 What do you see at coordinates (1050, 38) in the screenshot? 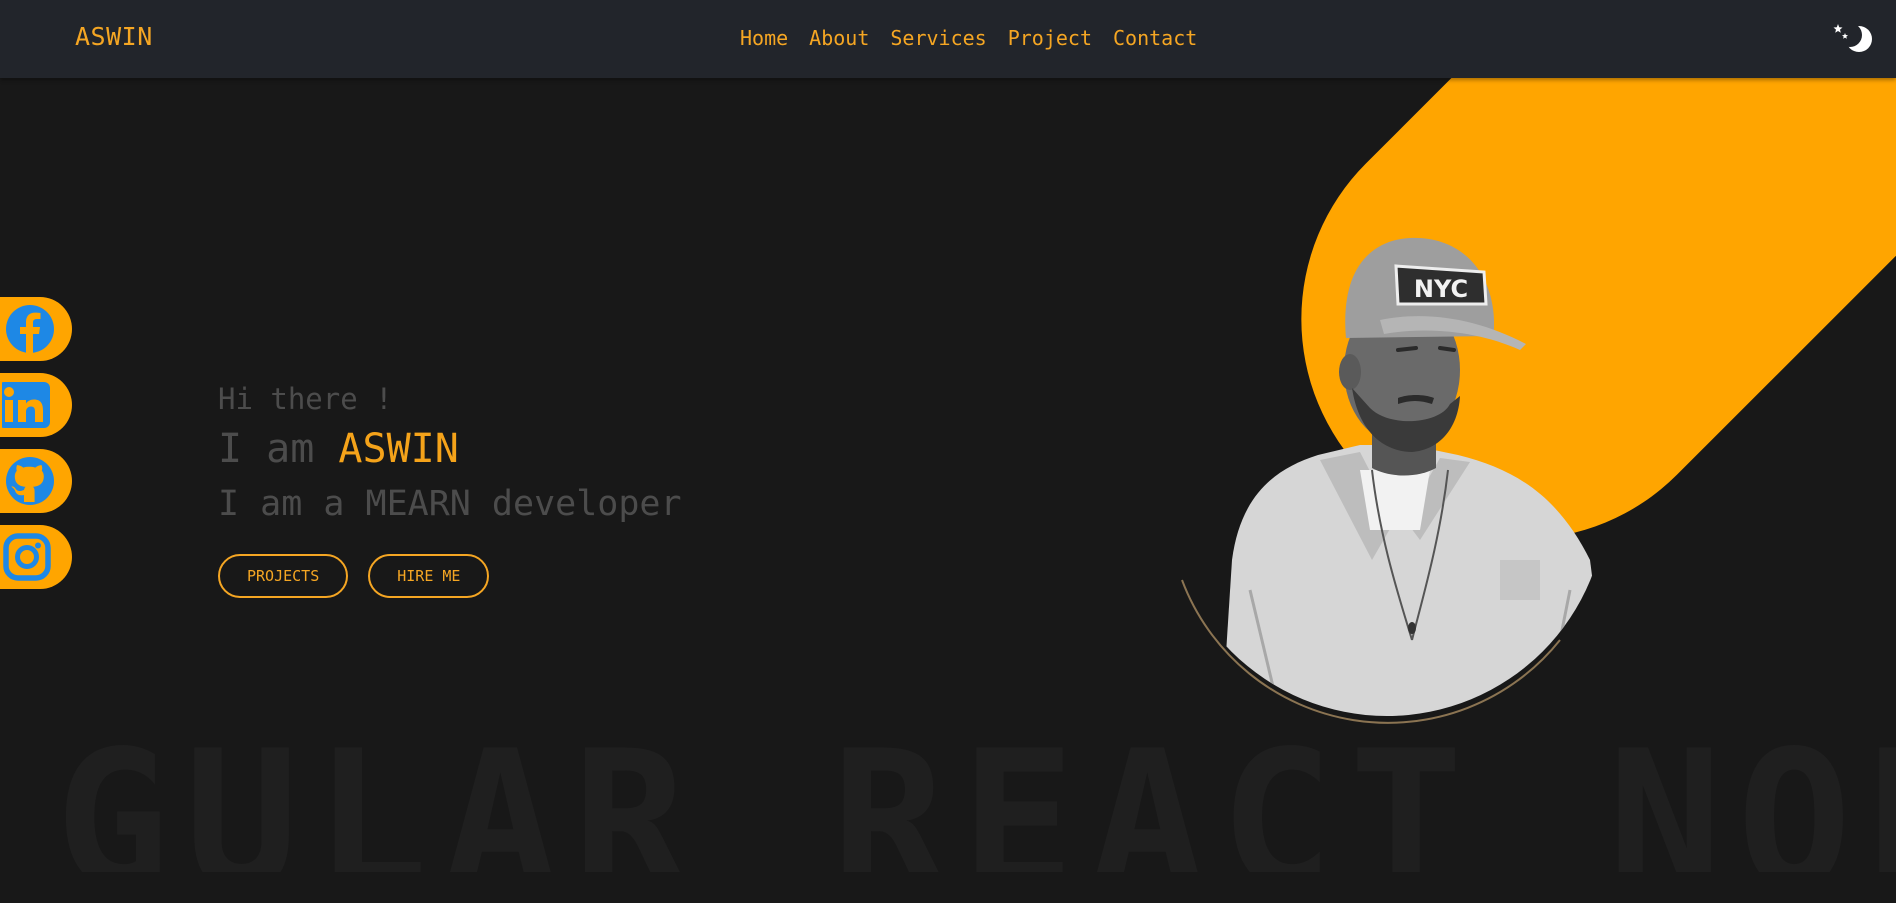
I see `nav-link-project: Project` at bounding box center [1050, 38].